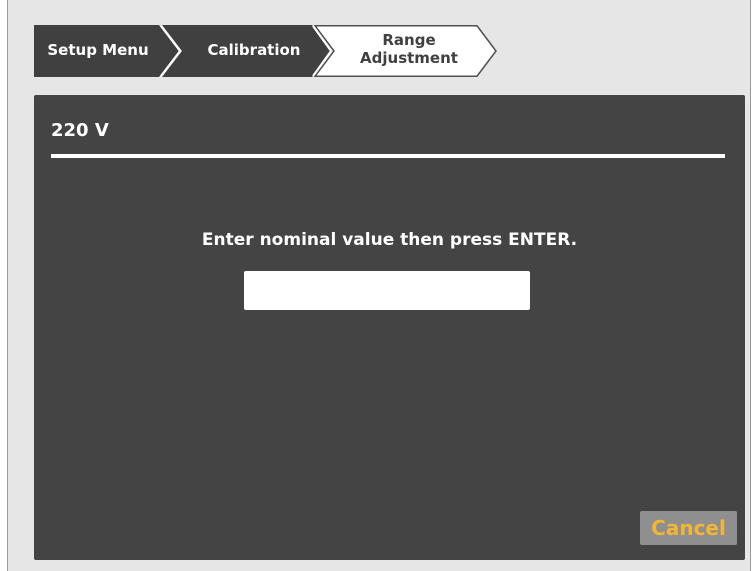 Image resolution: width=754 pixels, height=571 pixels. Describe the element at coordinates (80, 130) in the screenshot. I see `panel-title: 220 V` at that location.